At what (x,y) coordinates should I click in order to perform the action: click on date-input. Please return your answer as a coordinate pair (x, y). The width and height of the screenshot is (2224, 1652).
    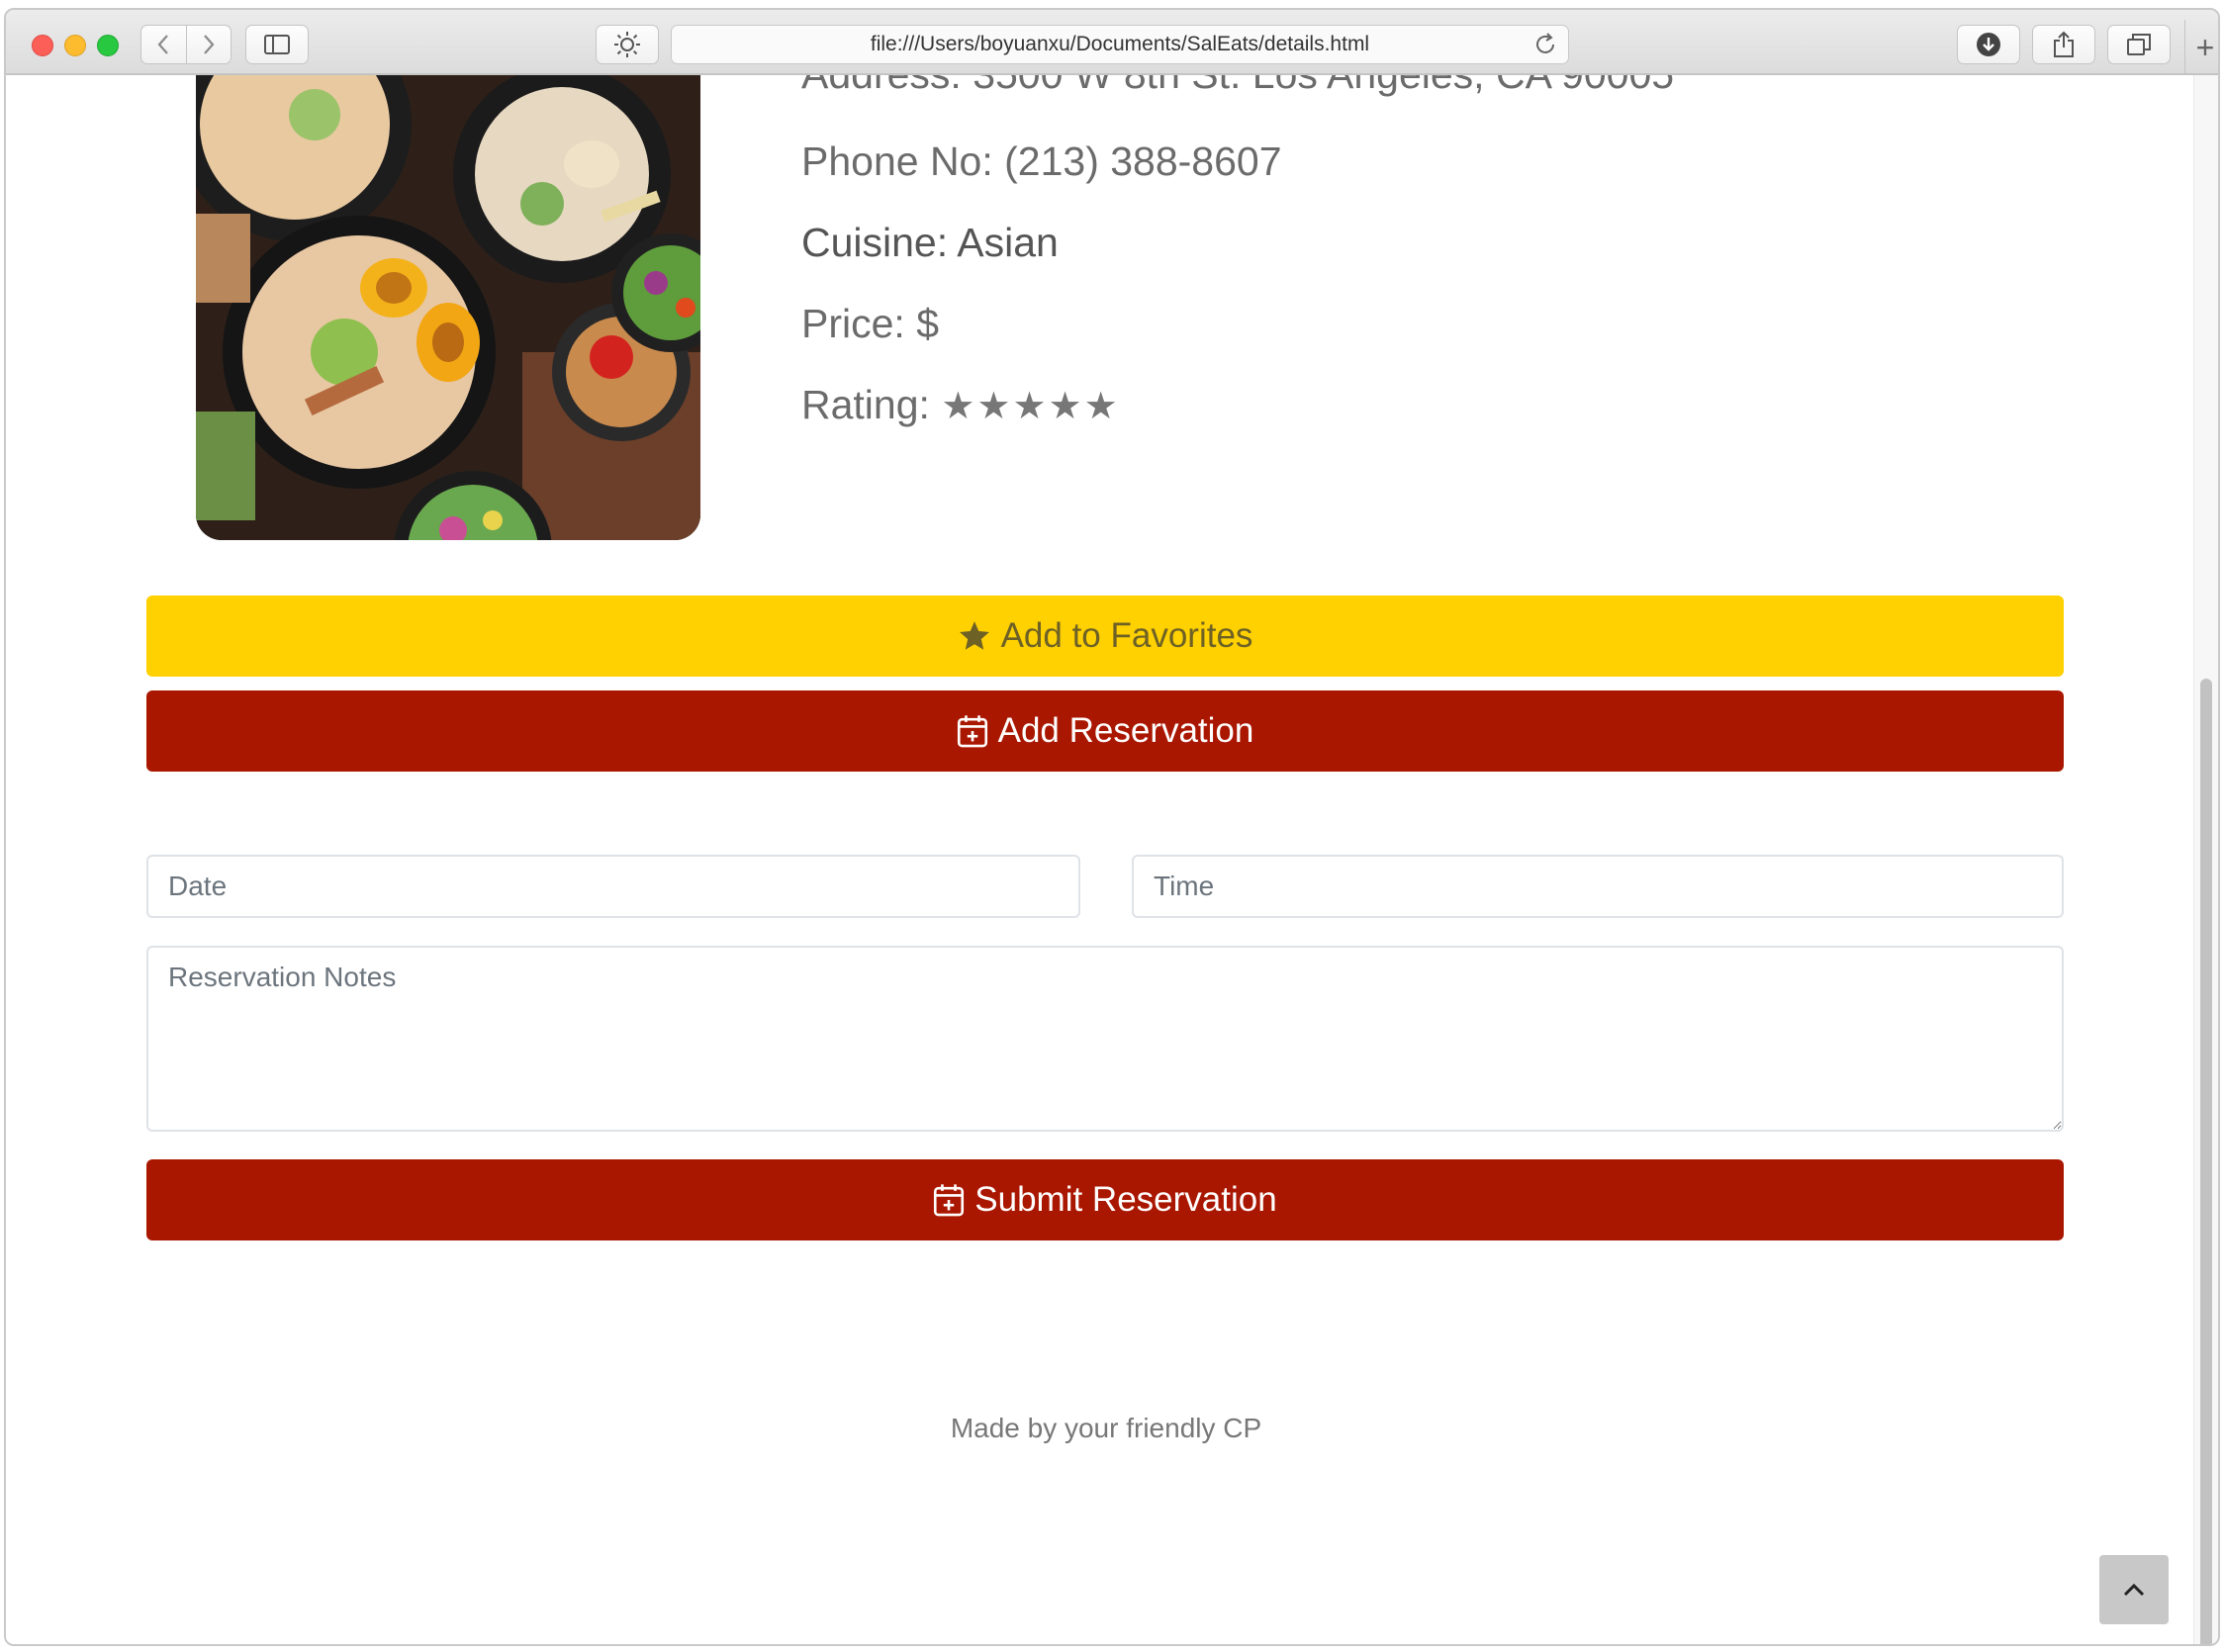
    Looking at the image, I should click on (613, 886).